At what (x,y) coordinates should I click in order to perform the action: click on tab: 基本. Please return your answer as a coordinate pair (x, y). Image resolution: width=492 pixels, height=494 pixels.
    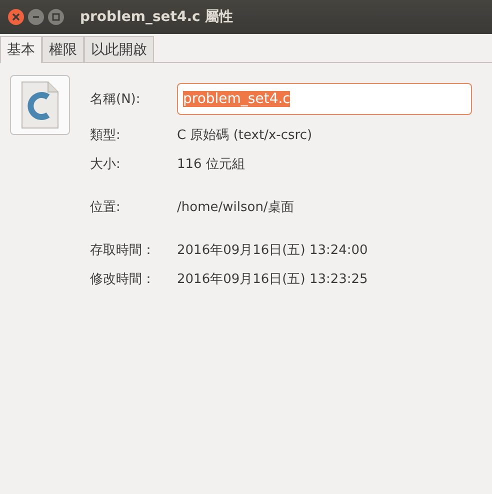
    Looking at the image, I should click on (21, 49).